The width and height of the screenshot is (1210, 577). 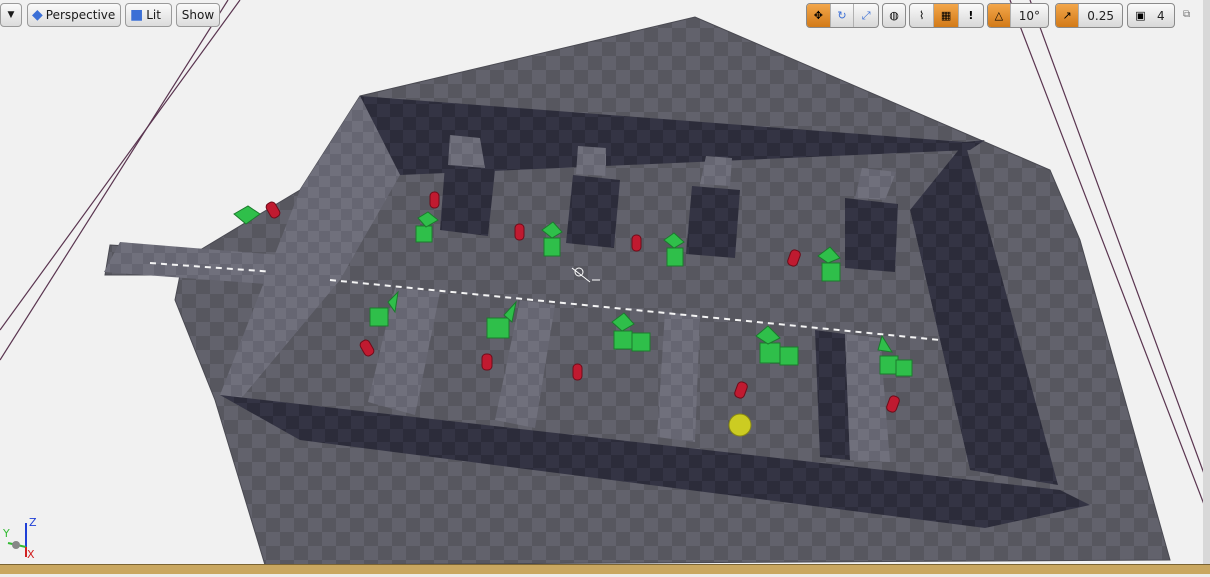 What do you see at coordinates (1100, 15) in the screenshot?
I see `scale-snap-value: 0.25` at bounding box center [1100, 15].